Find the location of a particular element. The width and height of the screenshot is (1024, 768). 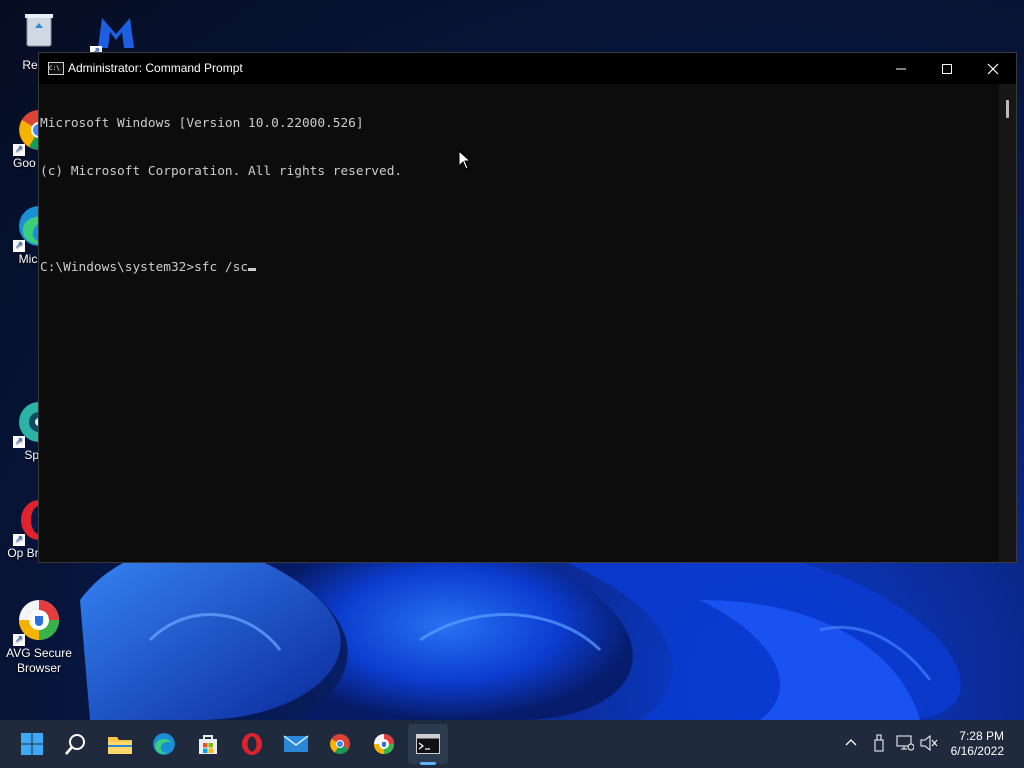

recycle-bin-icon is located at coordinates (39, 32).